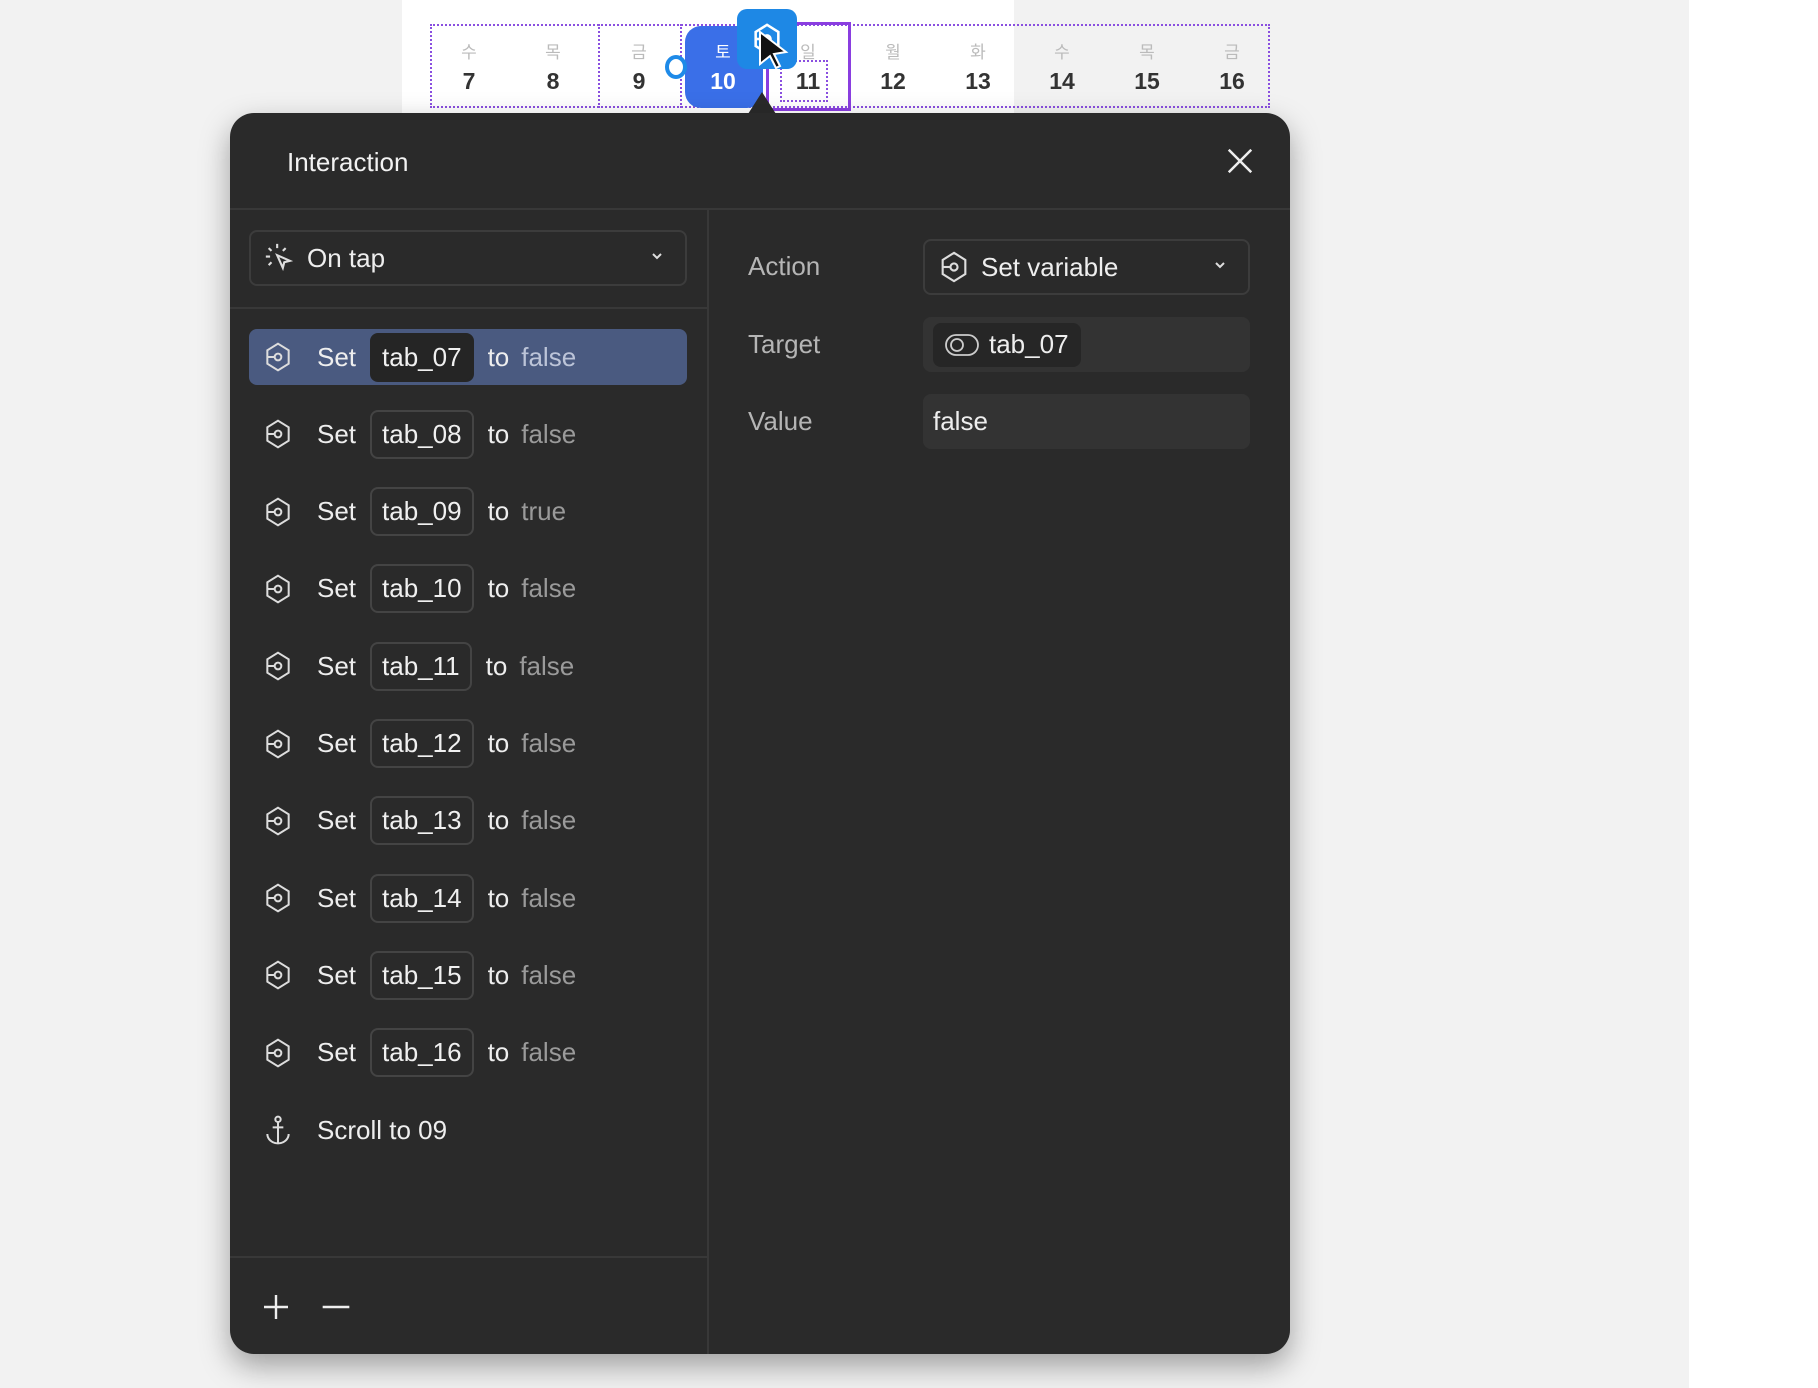 This screenshot has height=1388, width=1818. What do you see at coordinates (978, 66) in the screenshot?
I see `date-tab: 화 13` at bounding box center [978, 66].